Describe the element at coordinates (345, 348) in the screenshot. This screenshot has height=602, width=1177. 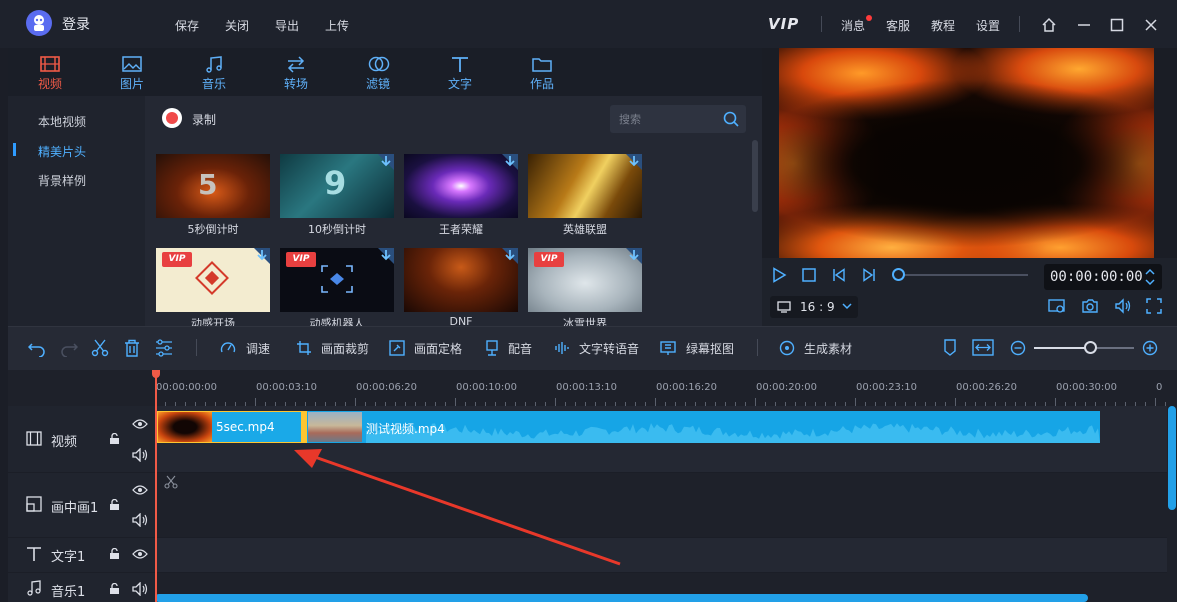
I see `crop-button: 画面裁剪` at that location.